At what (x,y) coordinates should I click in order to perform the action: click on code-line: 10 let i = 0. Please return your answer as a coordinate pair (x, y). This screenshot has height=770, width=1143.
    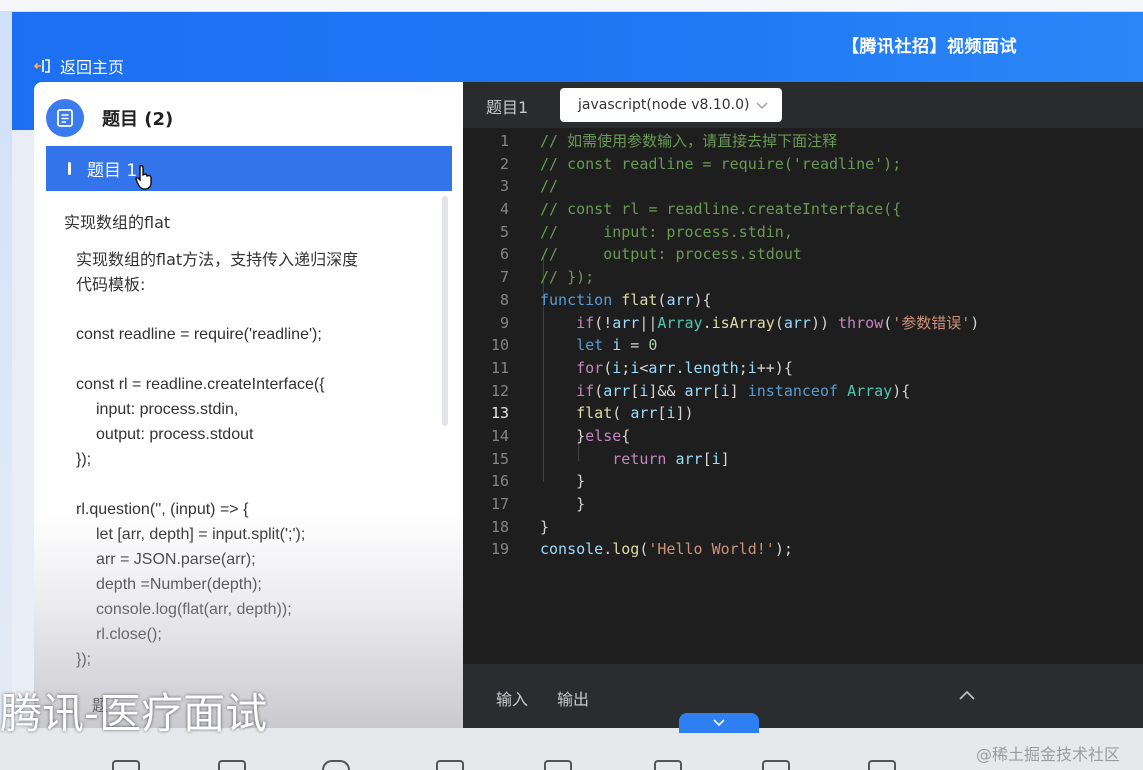
    Looking at the image, I should click on (803, 345).